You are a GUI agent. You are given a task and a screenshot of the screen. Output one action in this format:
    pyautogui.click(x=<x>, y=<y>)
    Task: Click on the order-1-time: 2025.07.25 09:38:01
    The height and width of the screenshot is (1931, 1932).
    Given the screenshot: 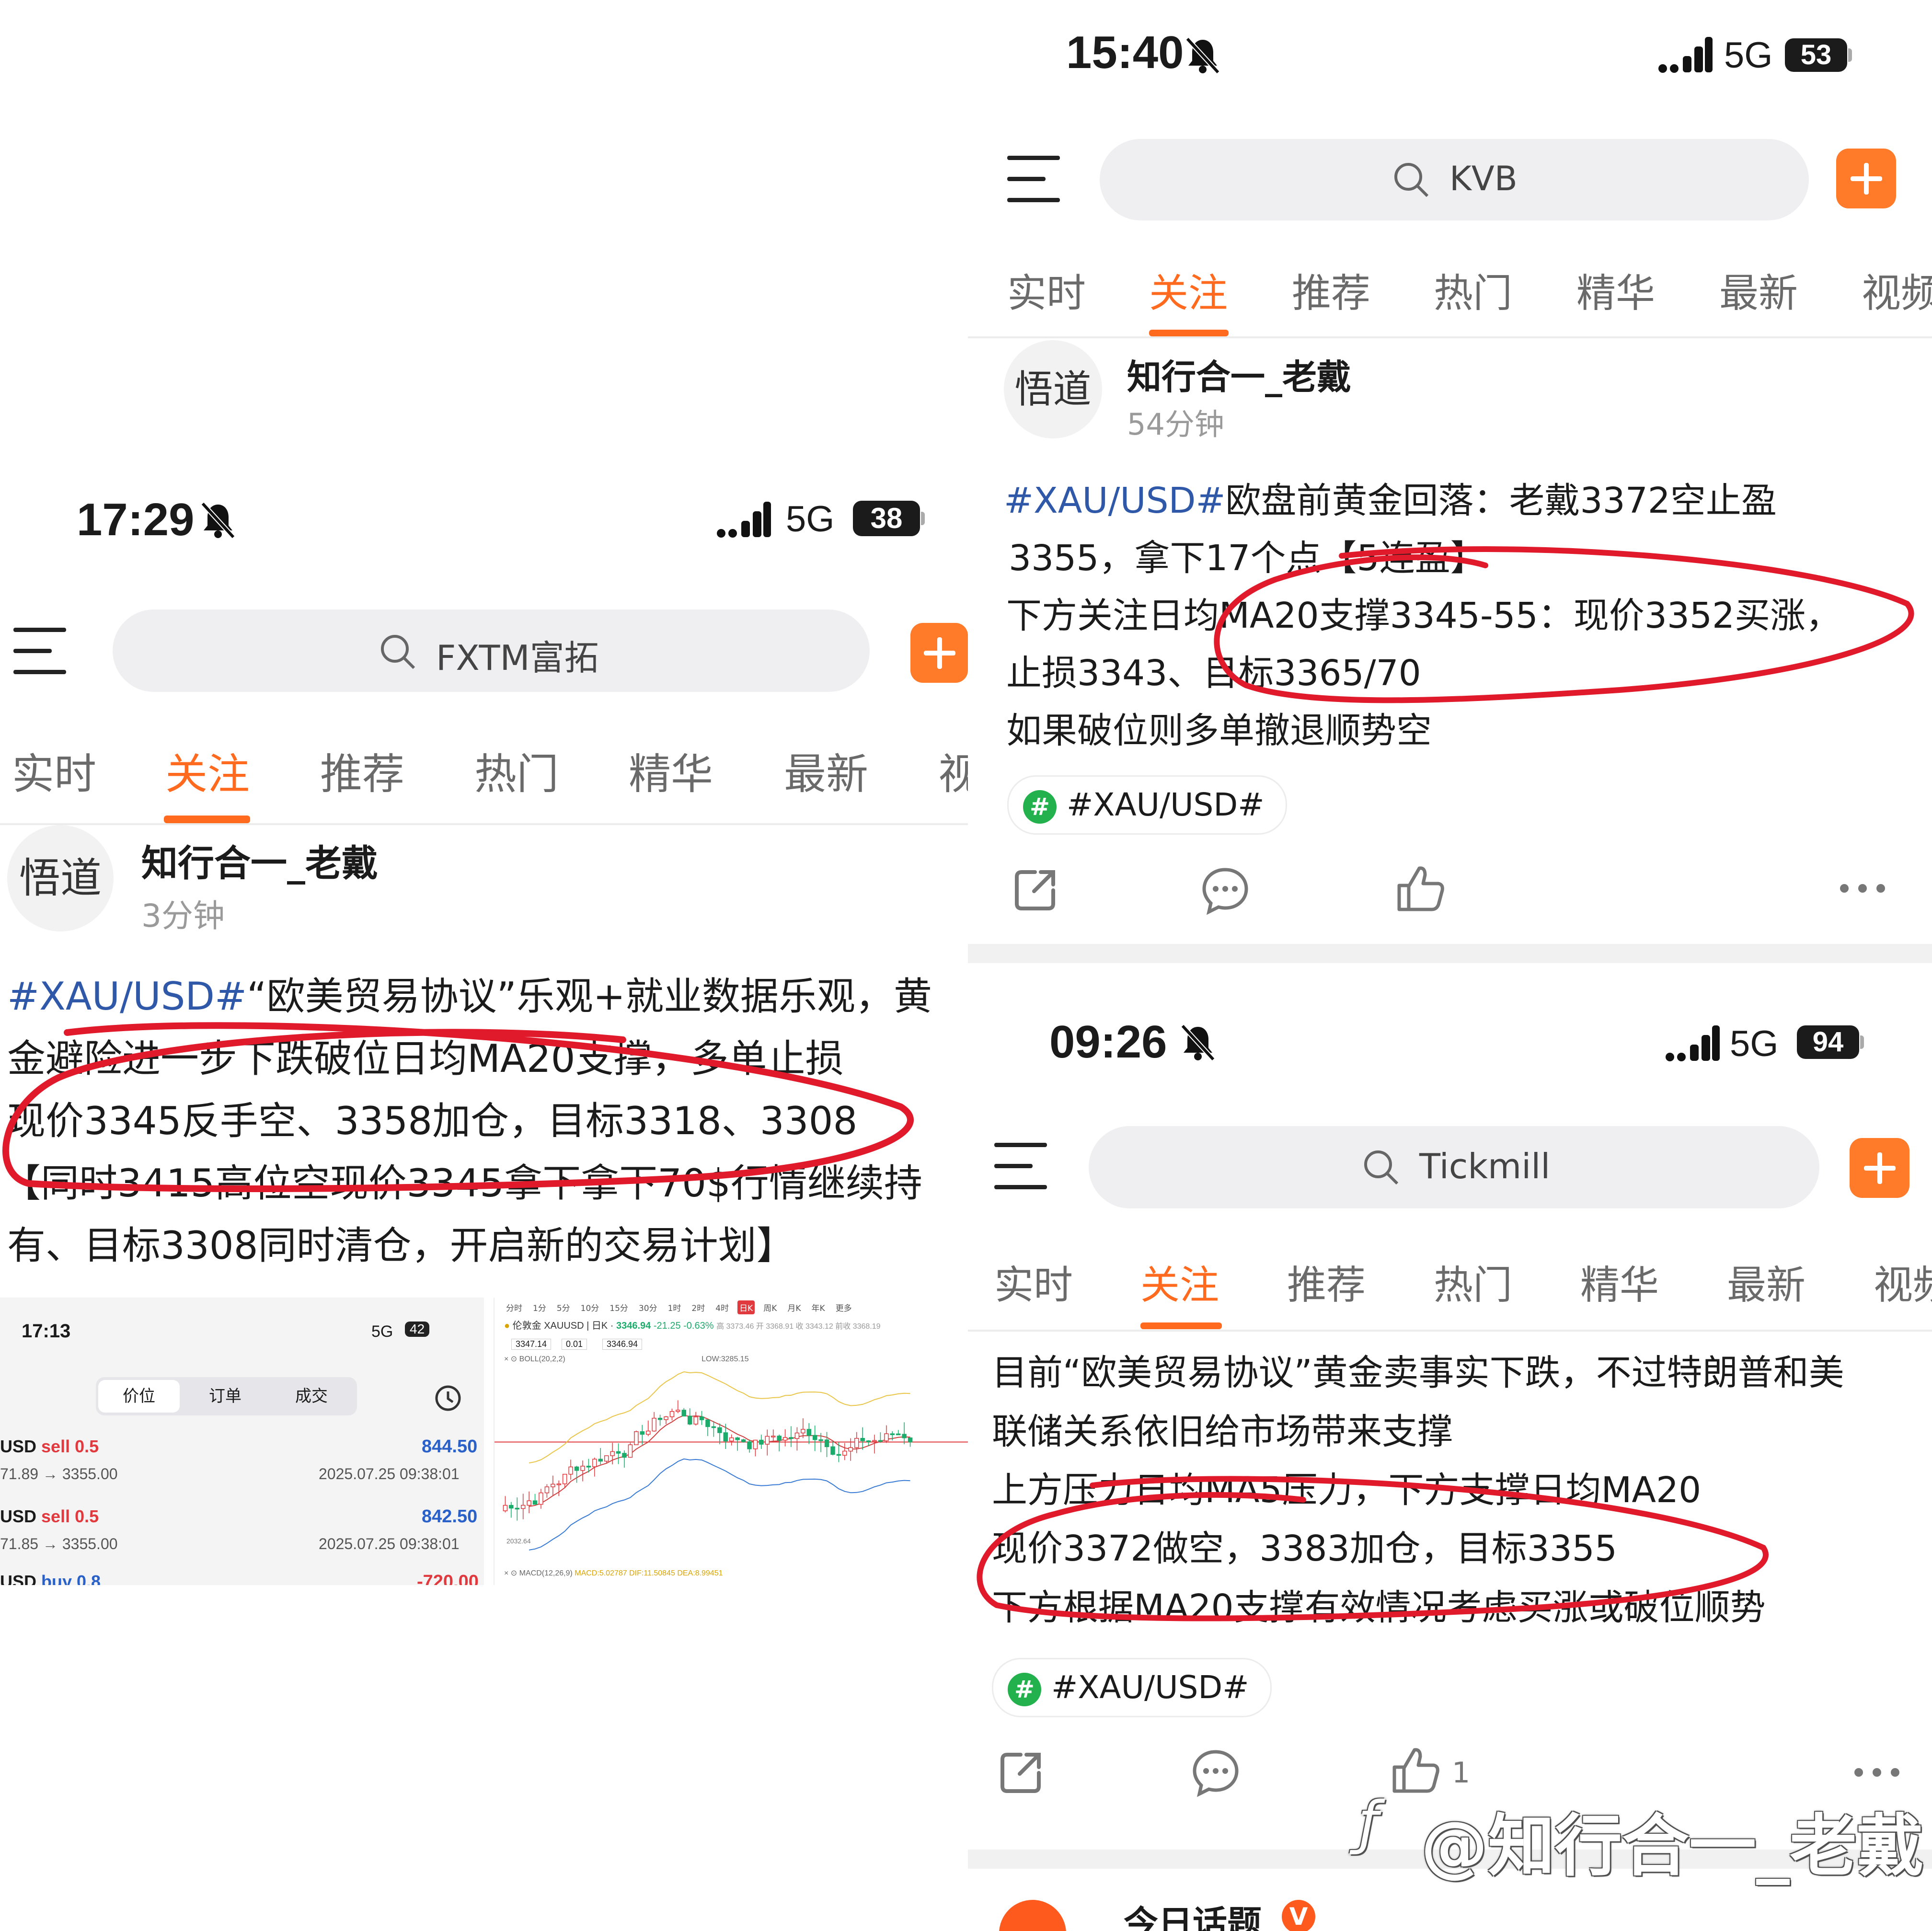 What is the action you would take?
    pyautogui.click(x=389, y=1474)
    